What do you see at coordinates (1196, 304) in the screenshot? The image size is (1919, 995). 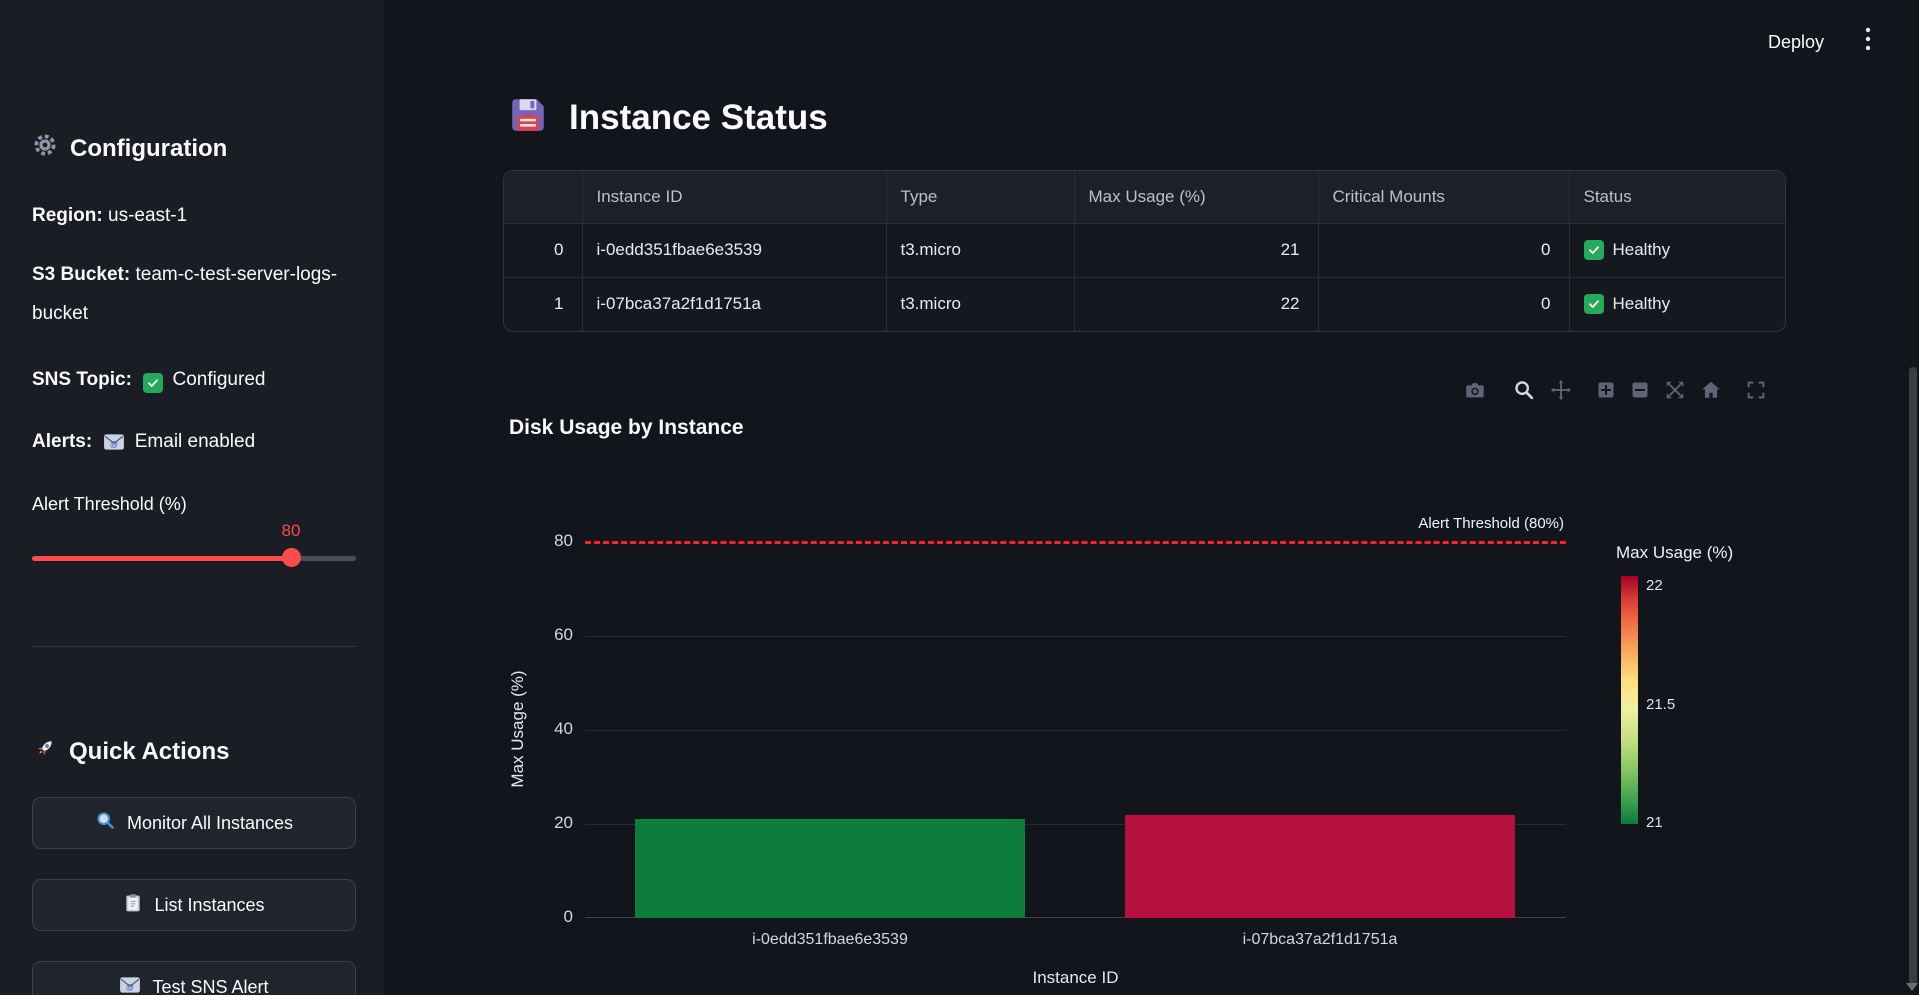 I see `cell-max-usage: 22` at bounding box center [1196, 304].